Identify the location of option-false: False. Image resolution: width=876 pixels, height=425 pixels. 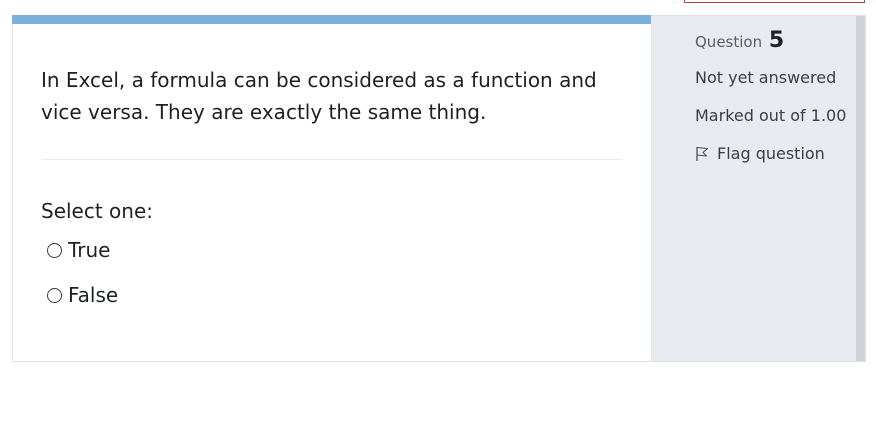
(82, 295).